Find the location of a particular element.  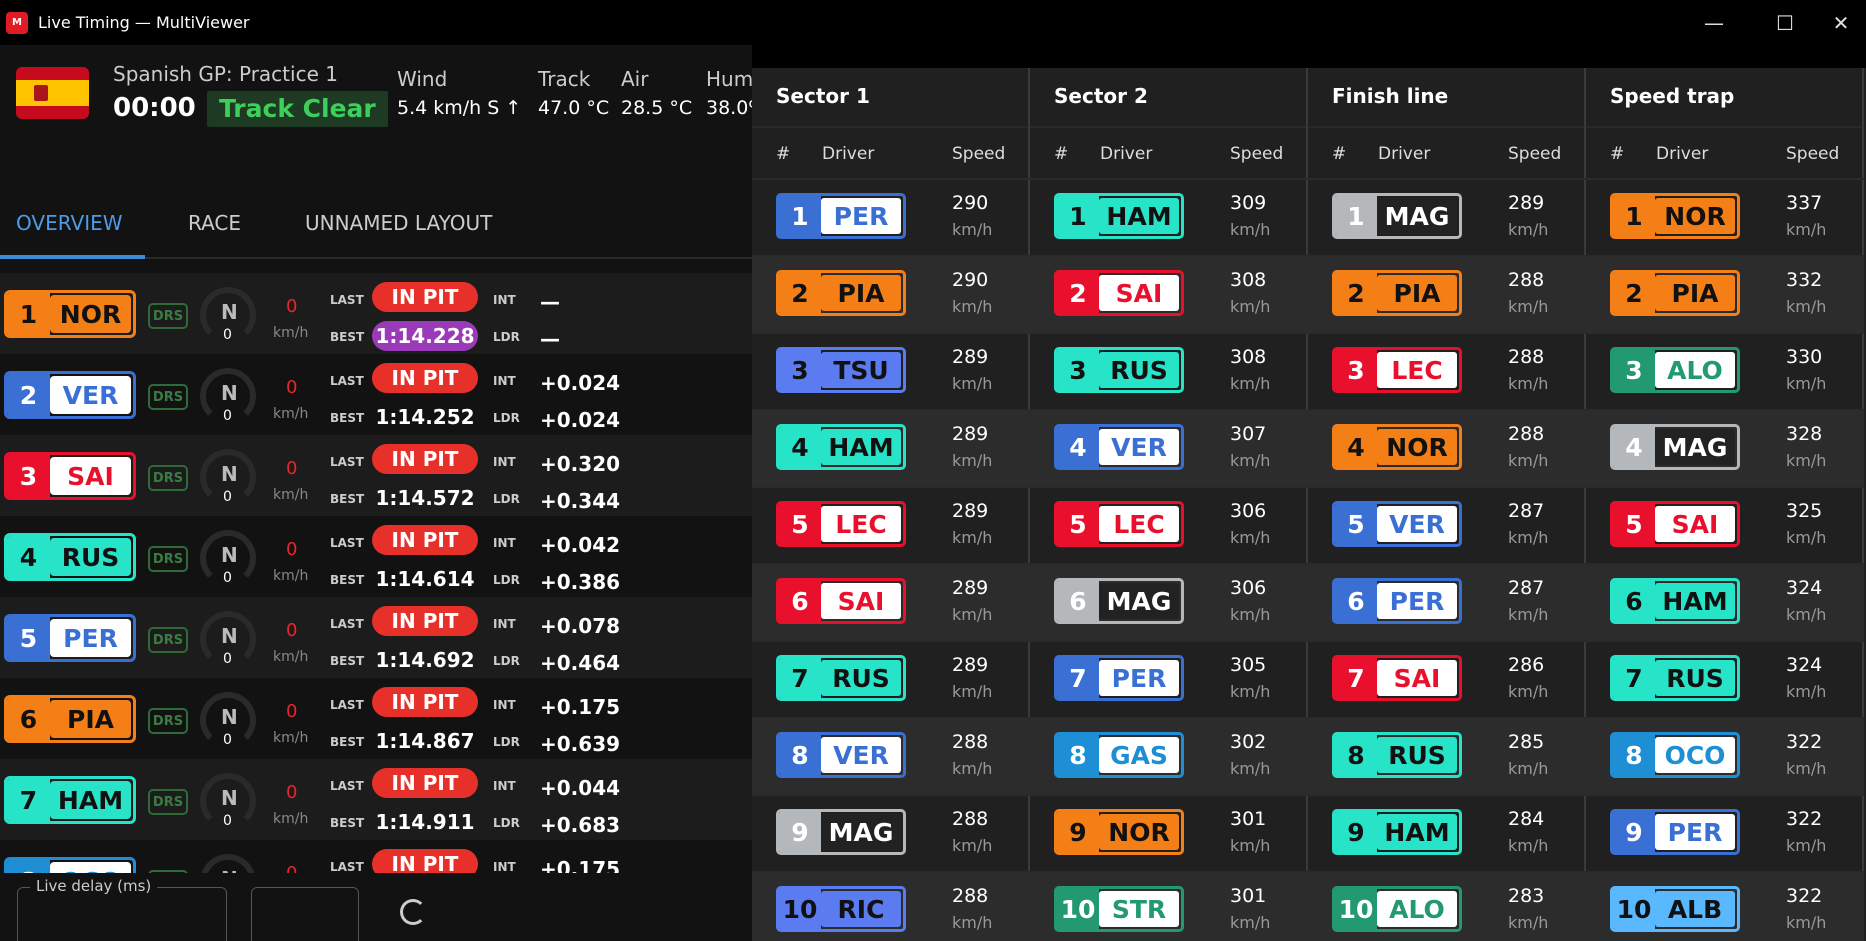

speed-row: 8 OCO 322 km/h is located at coordinates (1725, 755).